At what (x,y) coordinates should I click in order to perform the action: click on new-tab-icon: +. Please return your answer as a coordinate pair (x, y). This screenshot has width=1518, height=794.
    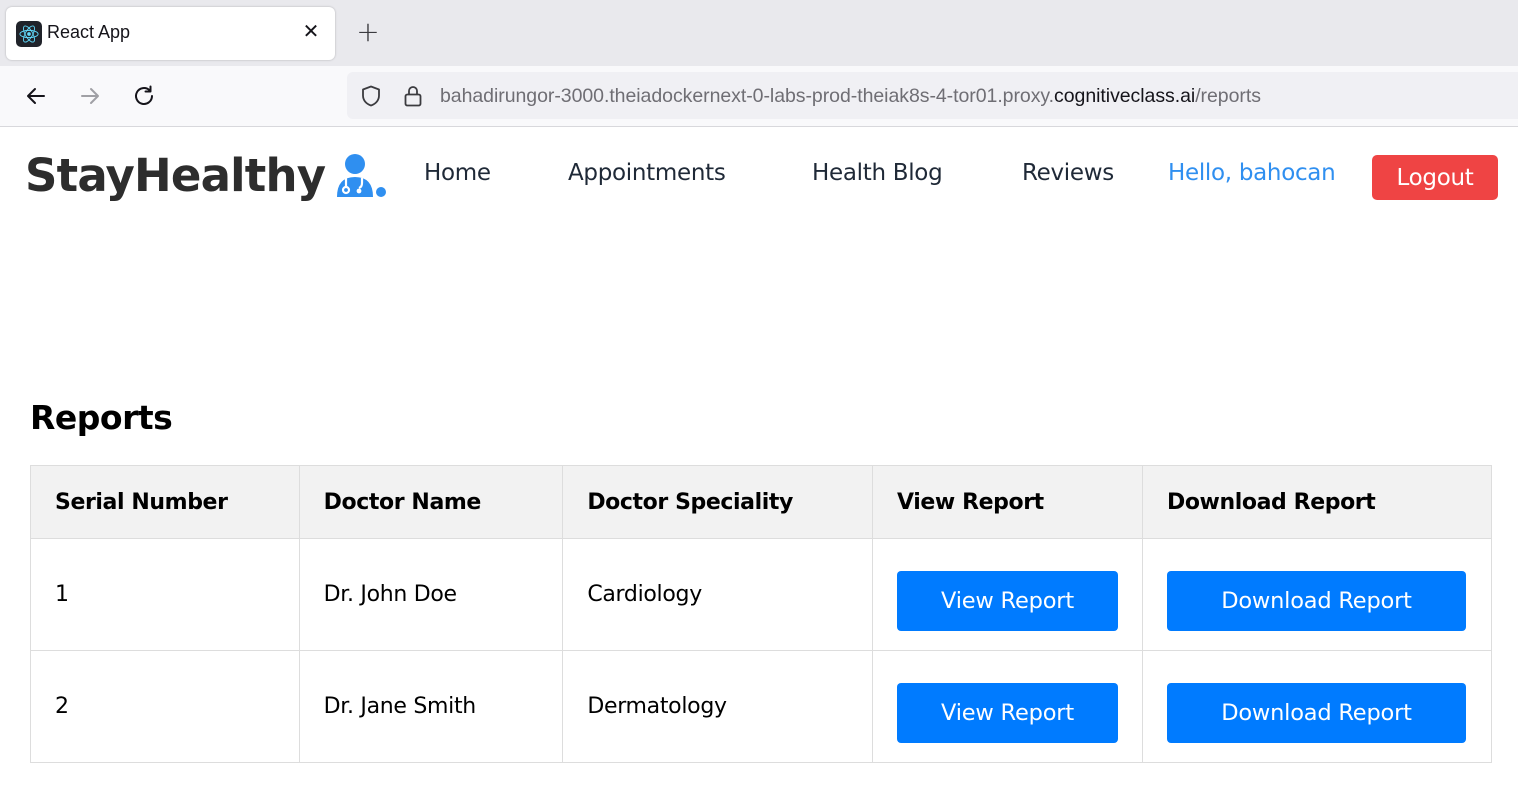
    Looking at the image, I should click on (368, 32).